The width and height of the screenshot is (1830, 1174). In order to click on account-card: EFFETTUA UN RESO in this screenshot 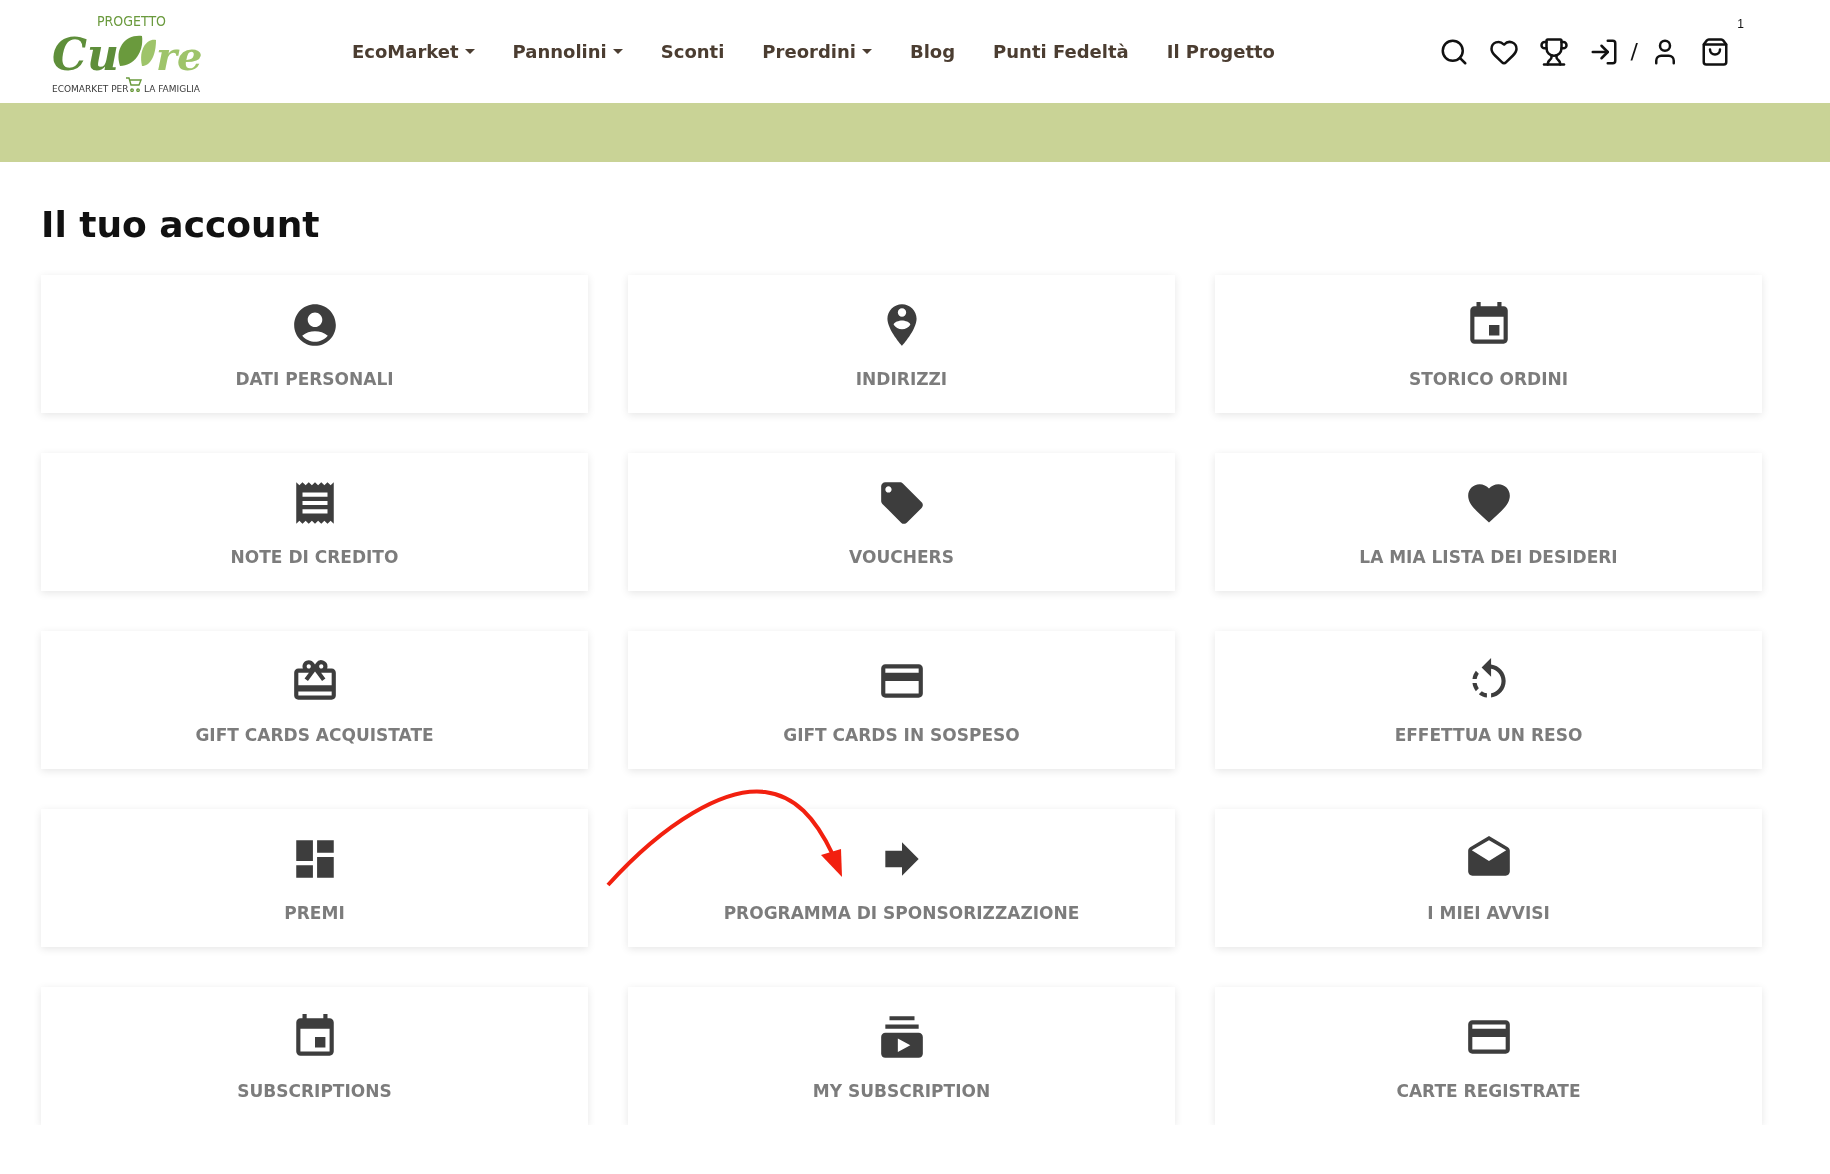, I will do `click(1488, 700)`.